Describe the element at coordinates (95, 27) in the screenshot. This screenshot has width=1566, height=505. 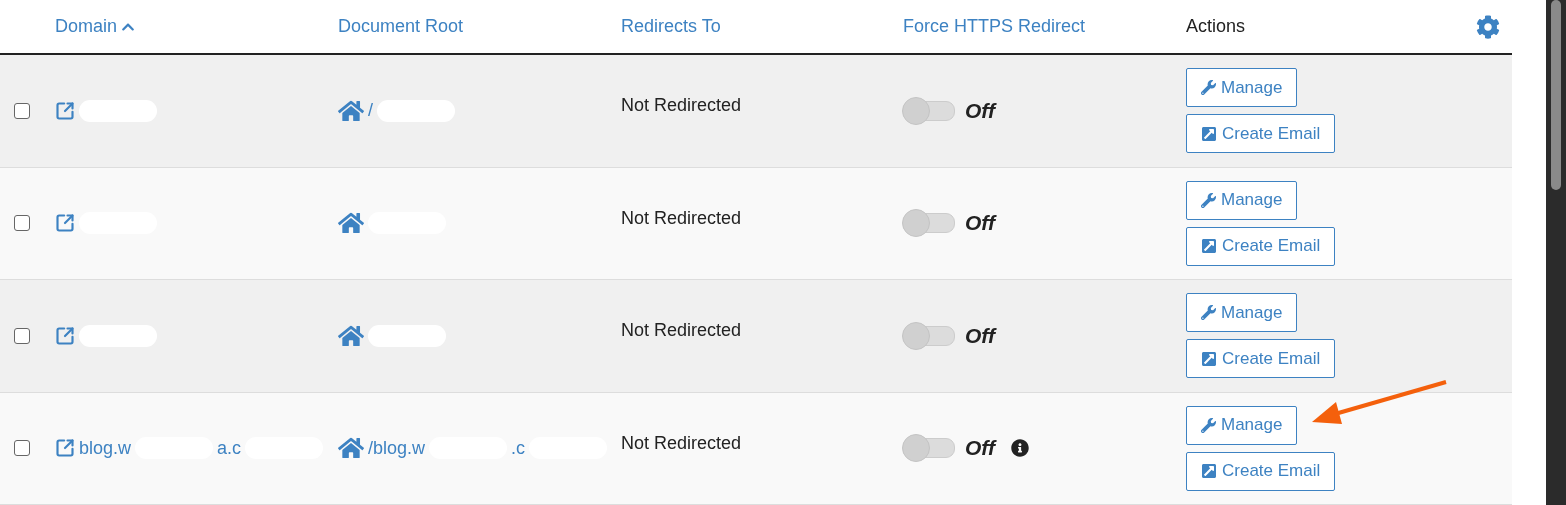
I see `column-header: Domain` at that location.